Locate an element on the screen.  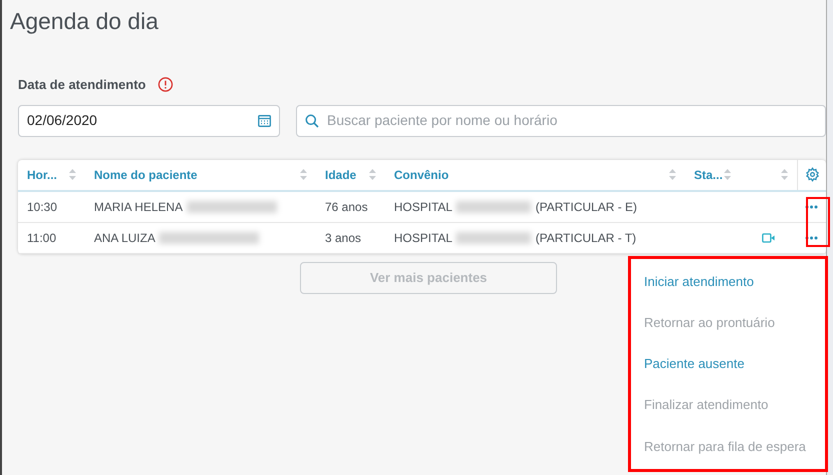
search-field: Buscar paciente por nome ou horário is located at coordinates (561, 120).